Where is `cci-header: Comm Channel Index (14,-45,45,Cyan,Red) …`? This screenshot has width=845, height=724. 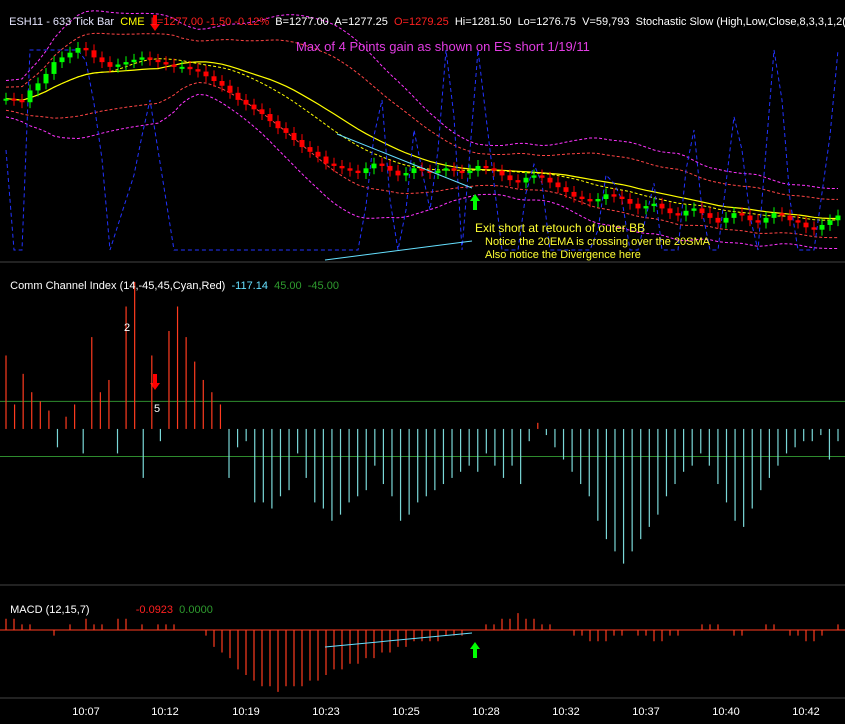
cci-header: Comm Channel Index (14,-45,45,Cyan,Red) … is located at coordinates (171, 280).